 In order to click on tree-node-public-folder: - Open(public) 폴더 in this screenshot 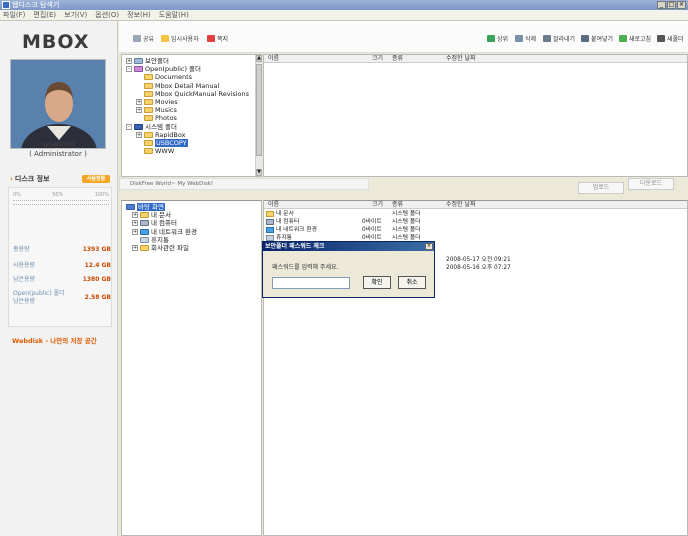, I will do `click(193, 69)`.